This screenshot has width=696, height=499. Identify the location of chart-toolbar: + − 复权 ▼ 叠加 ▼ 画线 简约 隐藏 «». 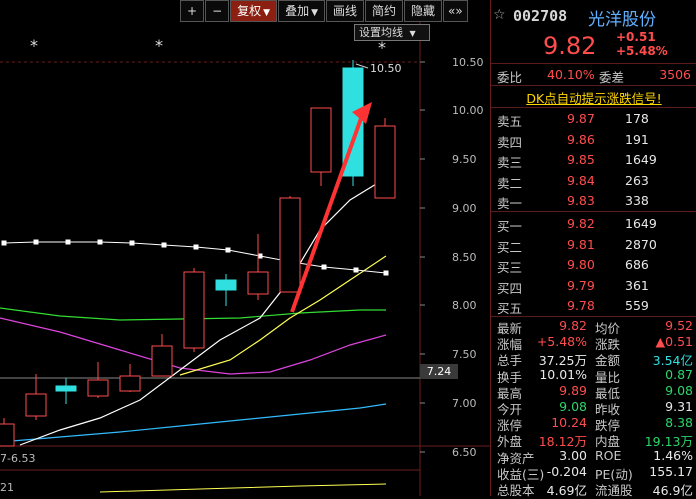
(324, 11).